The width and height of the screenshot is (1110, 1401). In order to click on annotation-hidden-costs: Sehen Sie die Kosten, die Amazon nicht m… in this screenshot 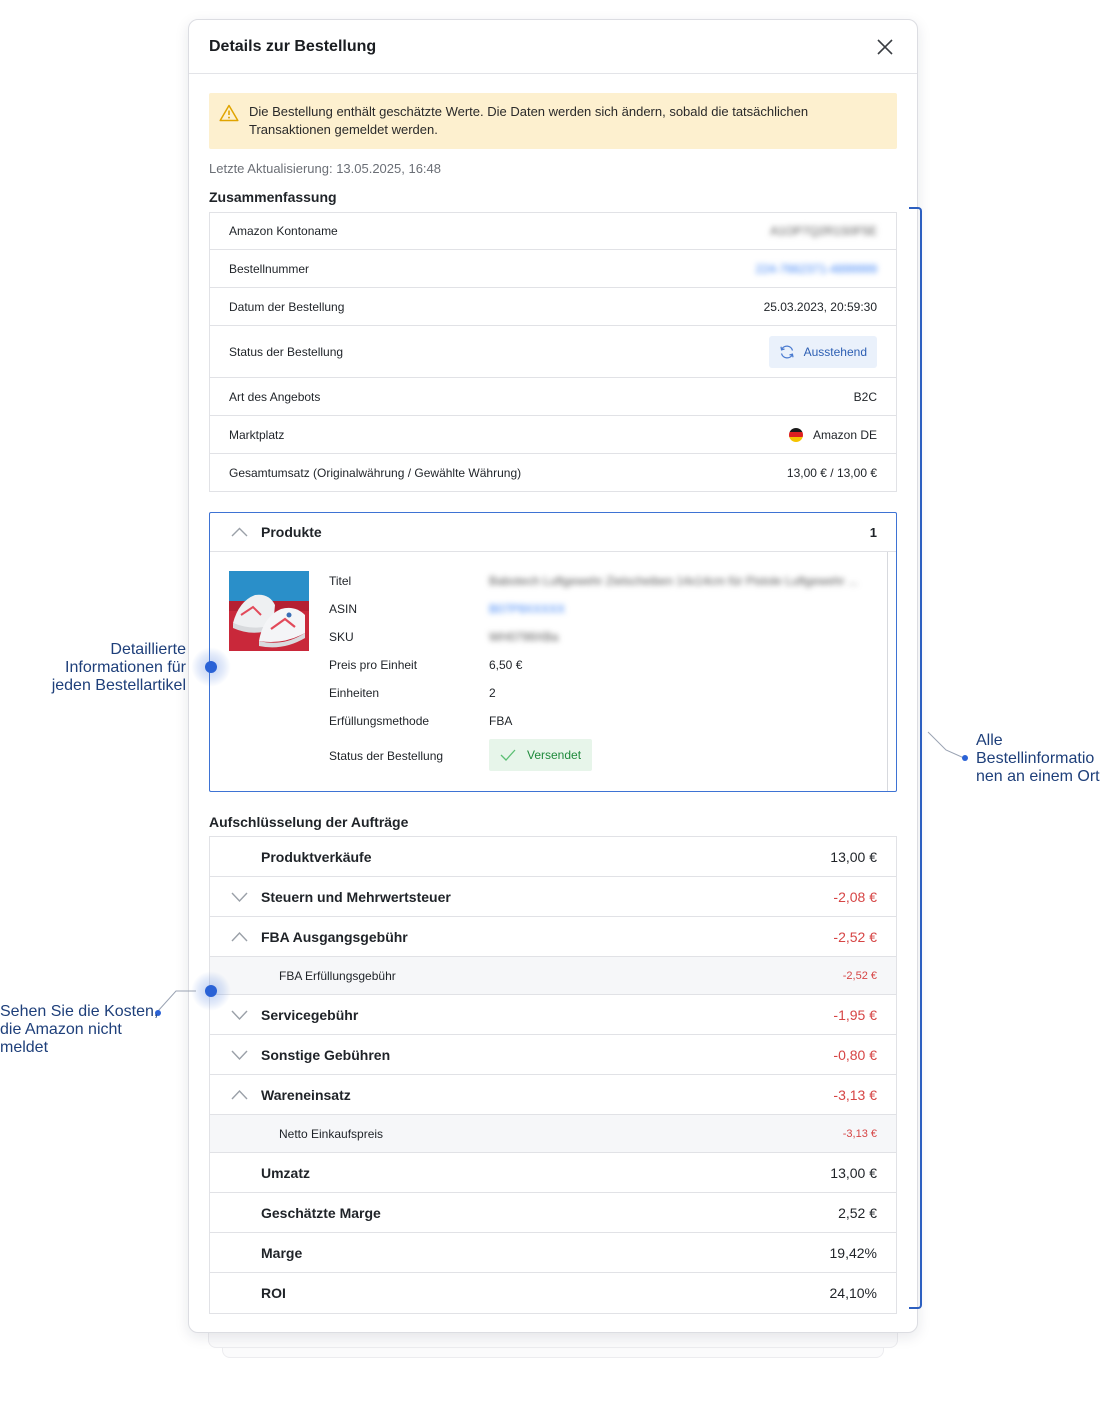, I will do `click(79, 1030)`.